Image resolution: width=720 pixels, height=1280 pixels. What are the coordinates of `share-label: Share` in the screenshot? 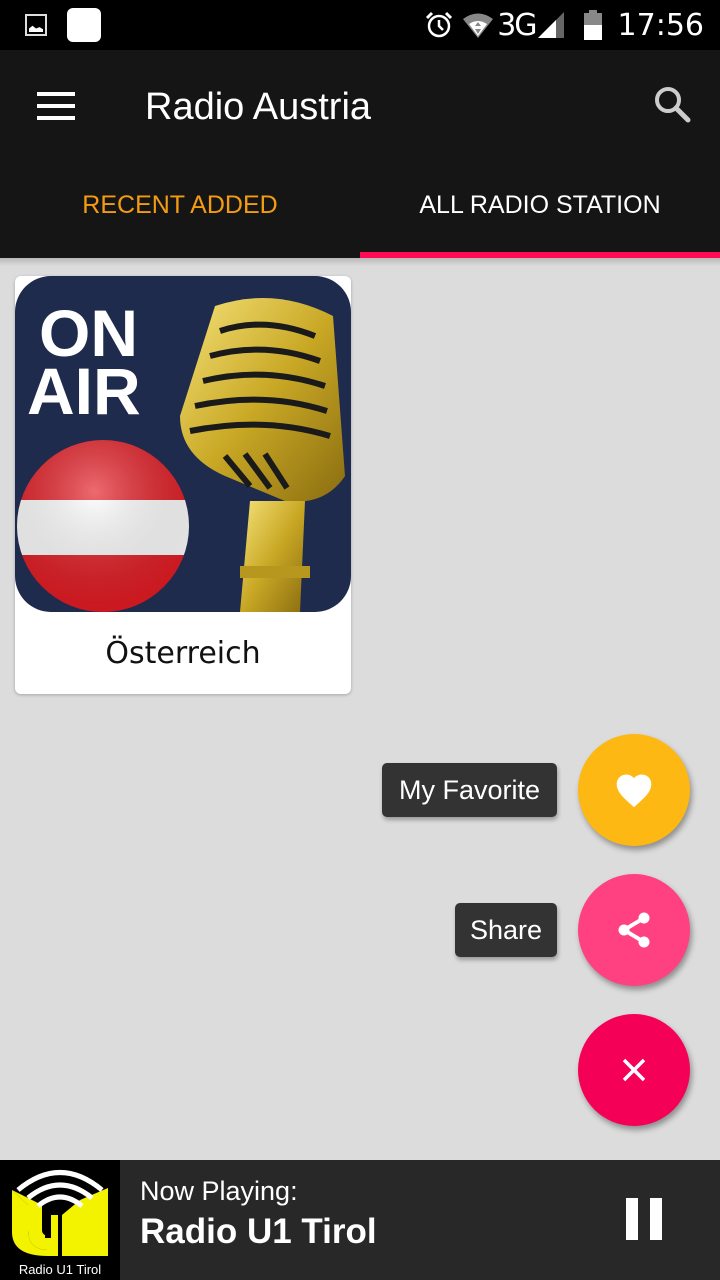 It's located at (506, 930).